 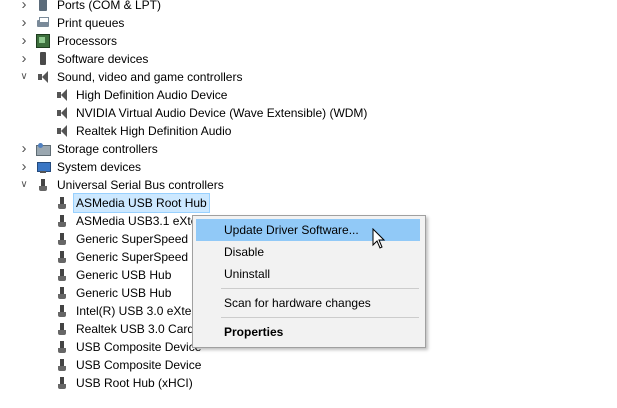 What do you see at coordinates (43, 5) in the screenshot?
I see `port-icon` at bounding box center [43, 5].